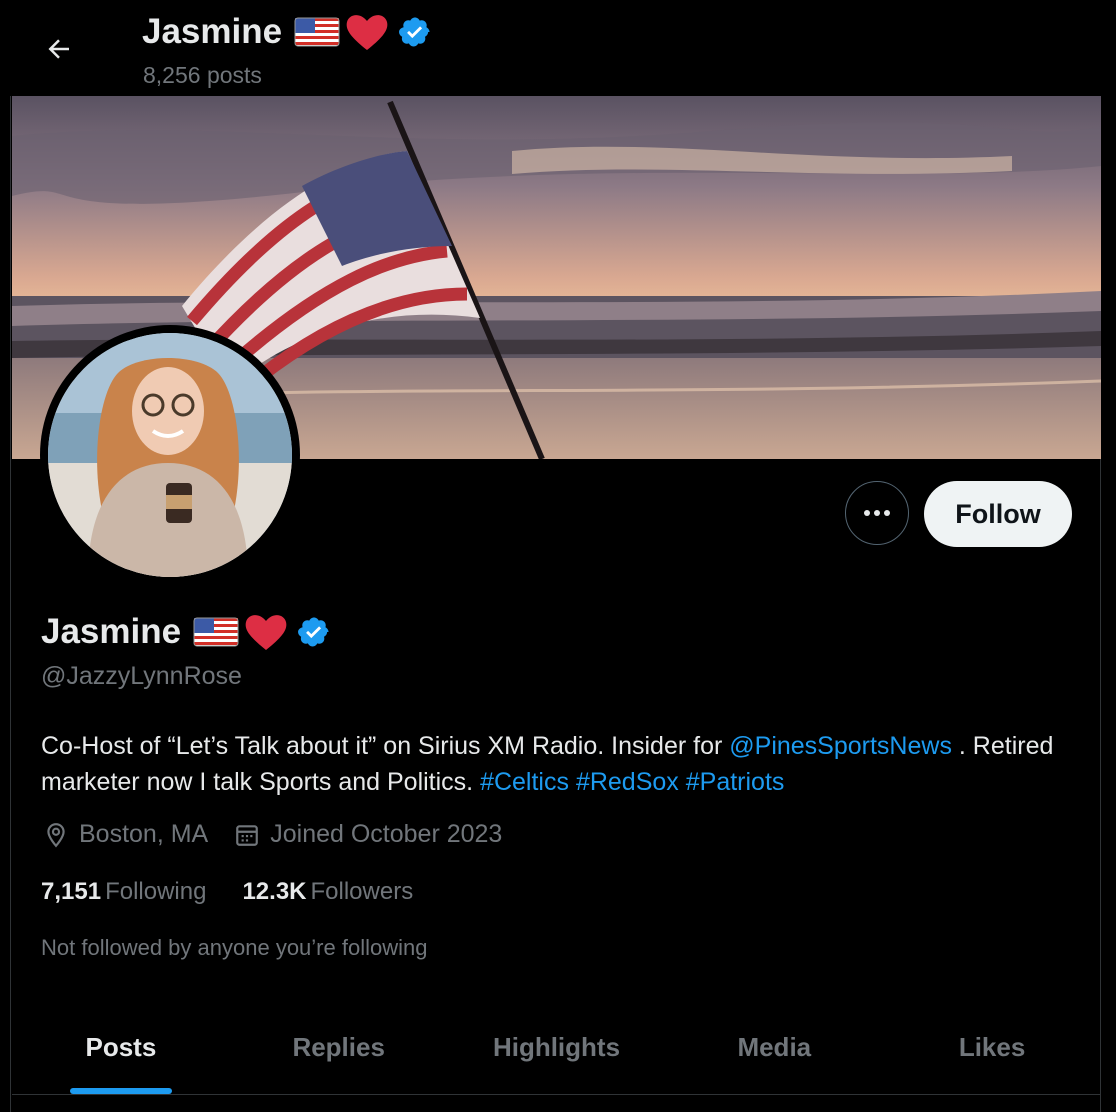 Image resolution: width=1116 pixels, height=1112 pixels. I want to click on followers-label: Followers, so click(362, 891).